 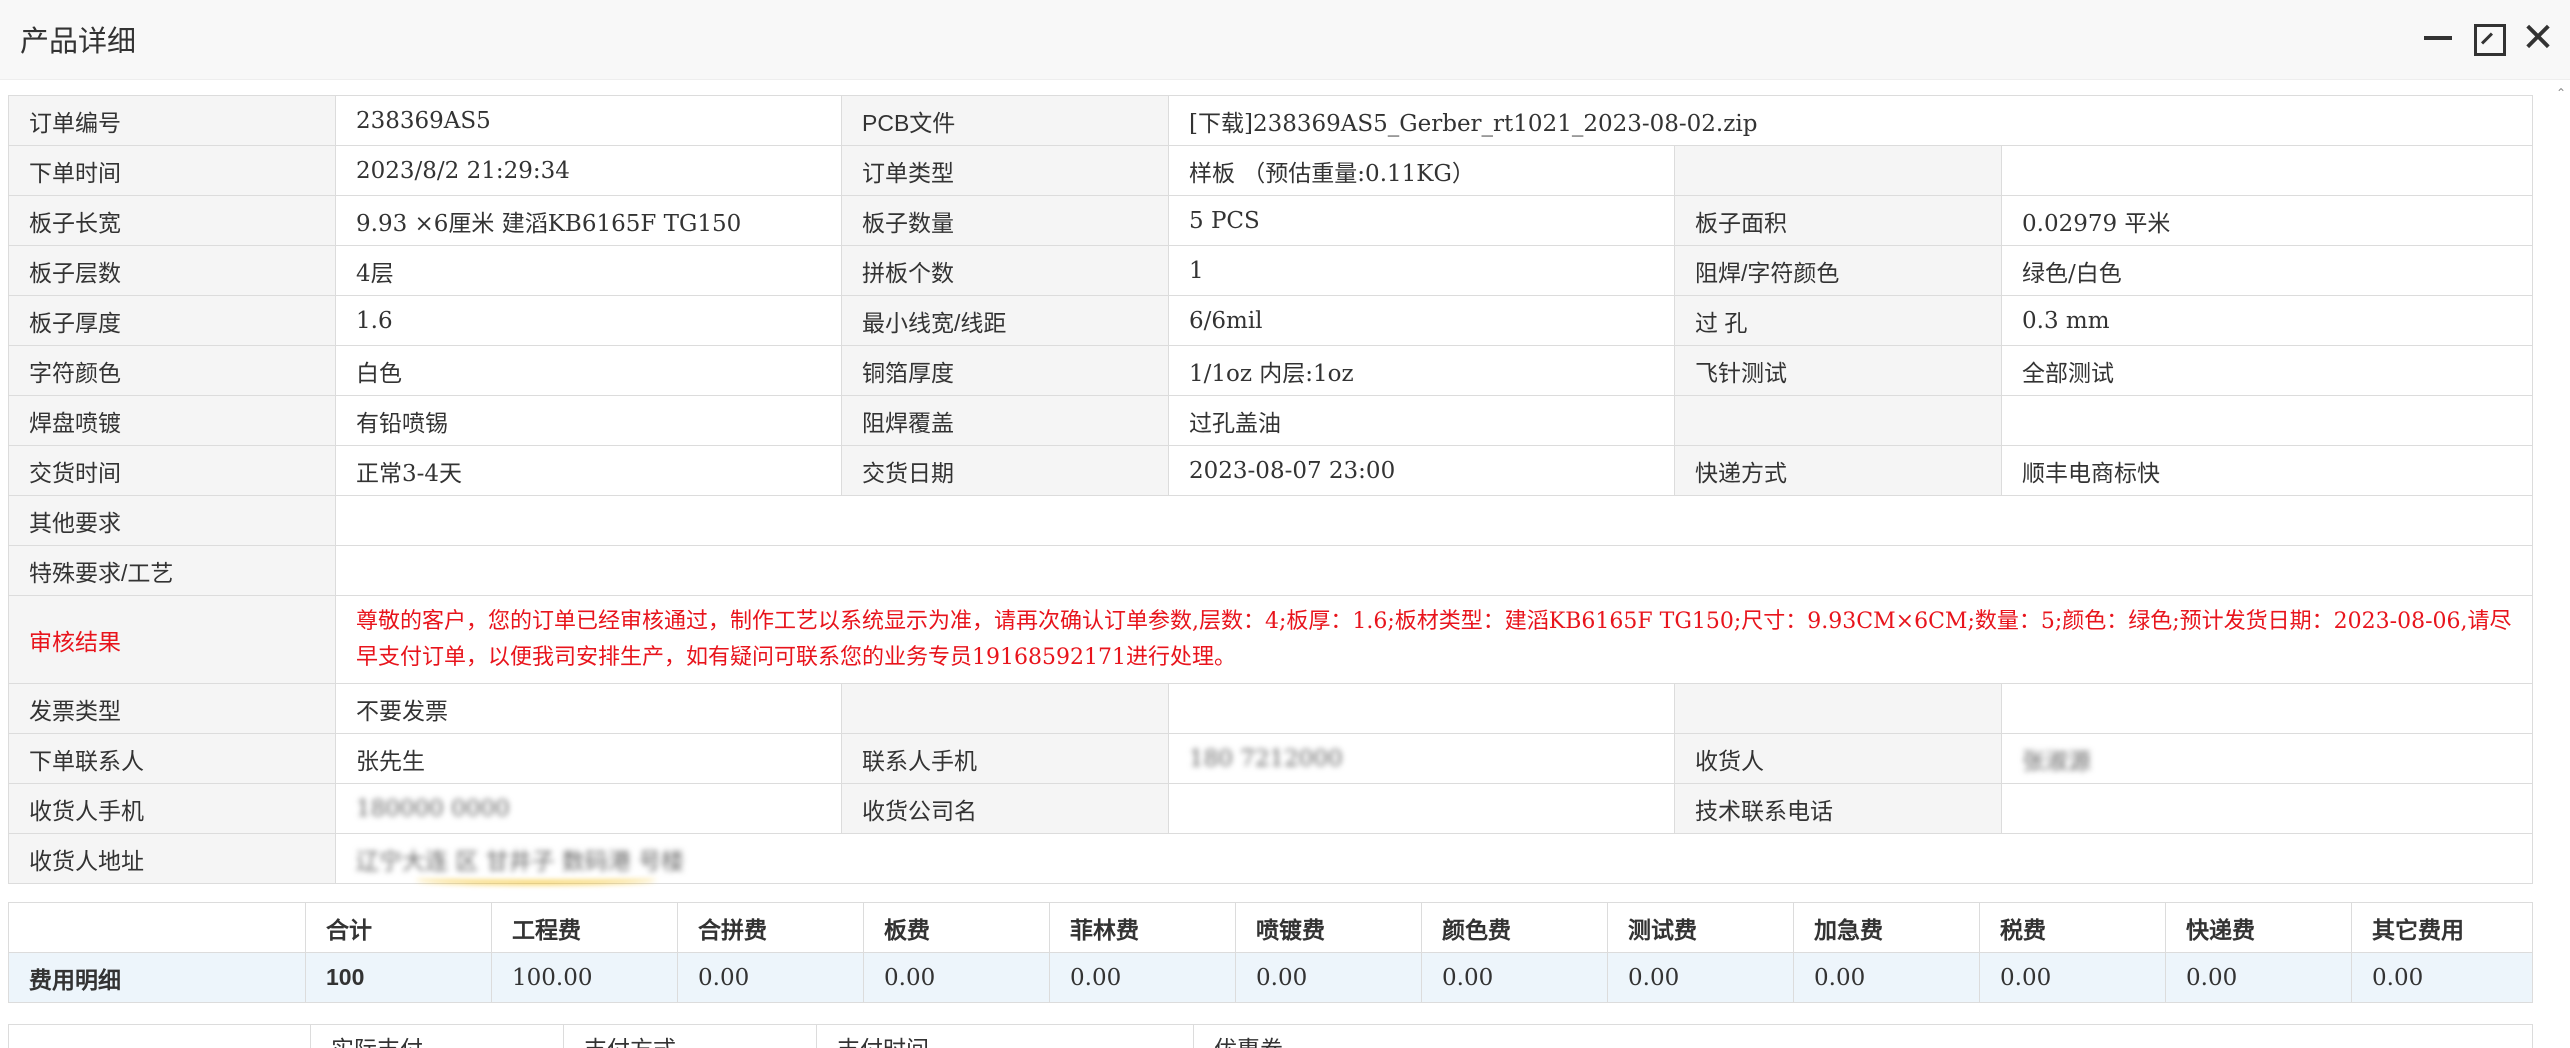 What do you see at coordinates (588, 758) in the screenshot?
I see `contact-value: 张先生` at bounding box center [588, 758].